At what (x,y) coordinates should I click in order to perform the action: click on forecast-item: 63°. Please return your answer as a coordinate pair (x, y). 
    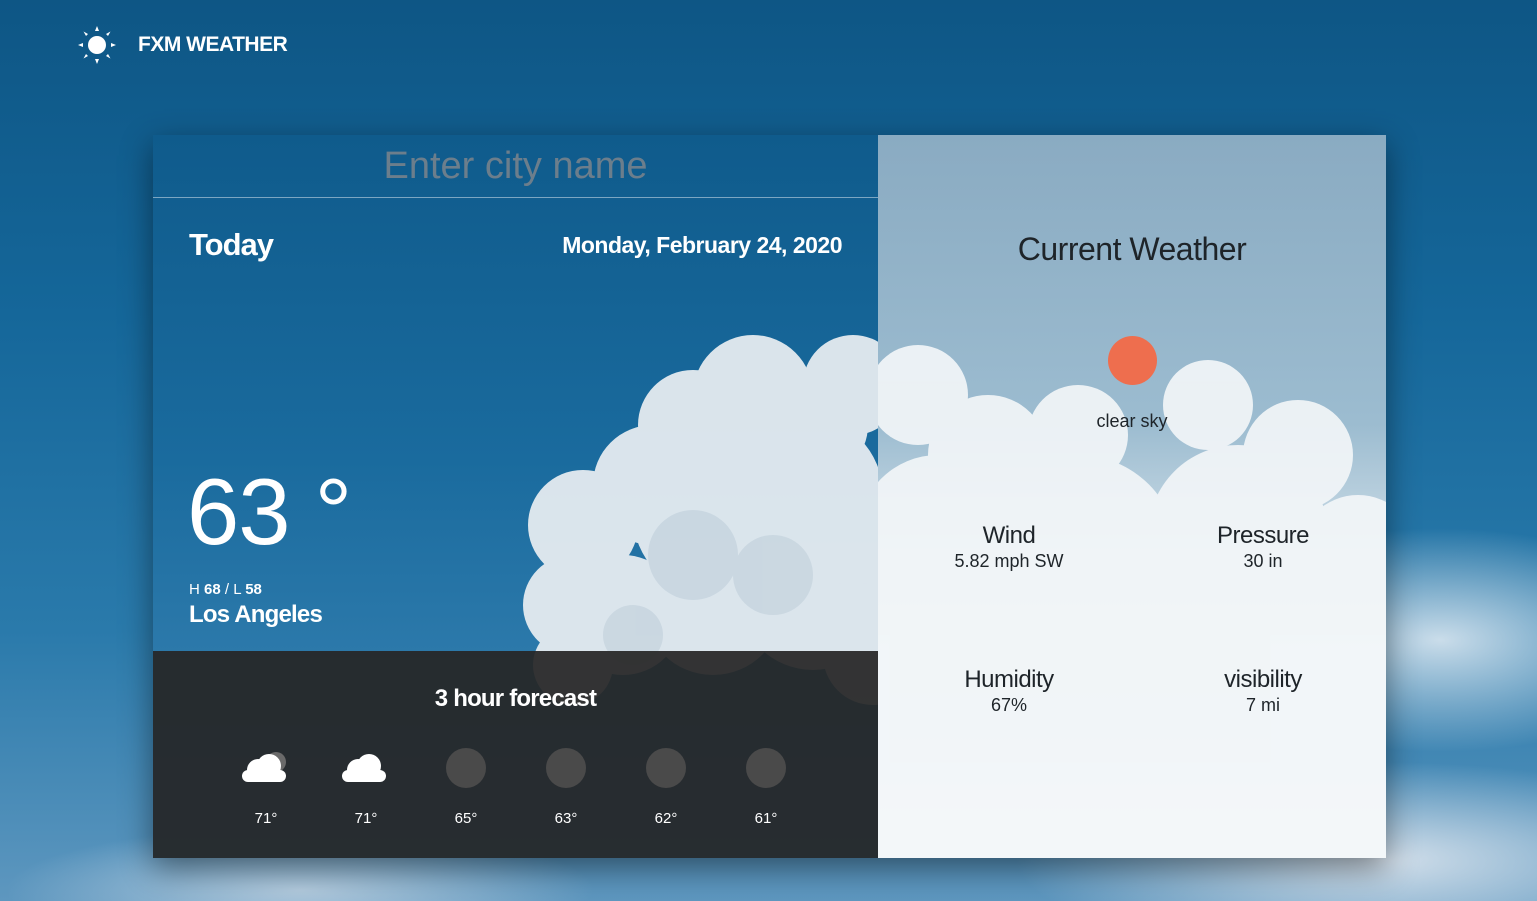
    Looking at the image, I should click on (566, 786).